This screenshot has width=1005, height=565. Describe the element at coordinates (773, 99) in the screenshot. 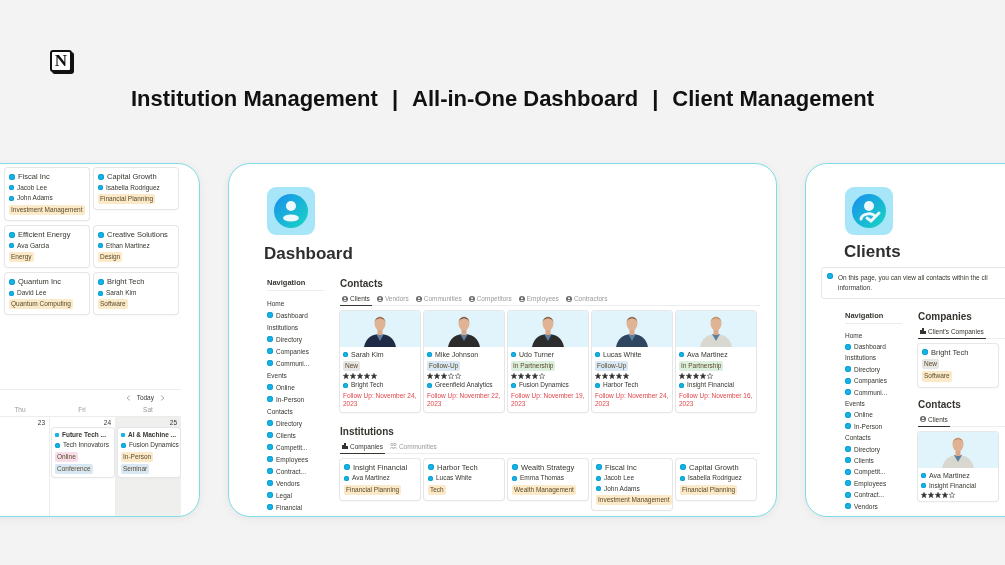

I see `banner-title: Client Management` at that location.